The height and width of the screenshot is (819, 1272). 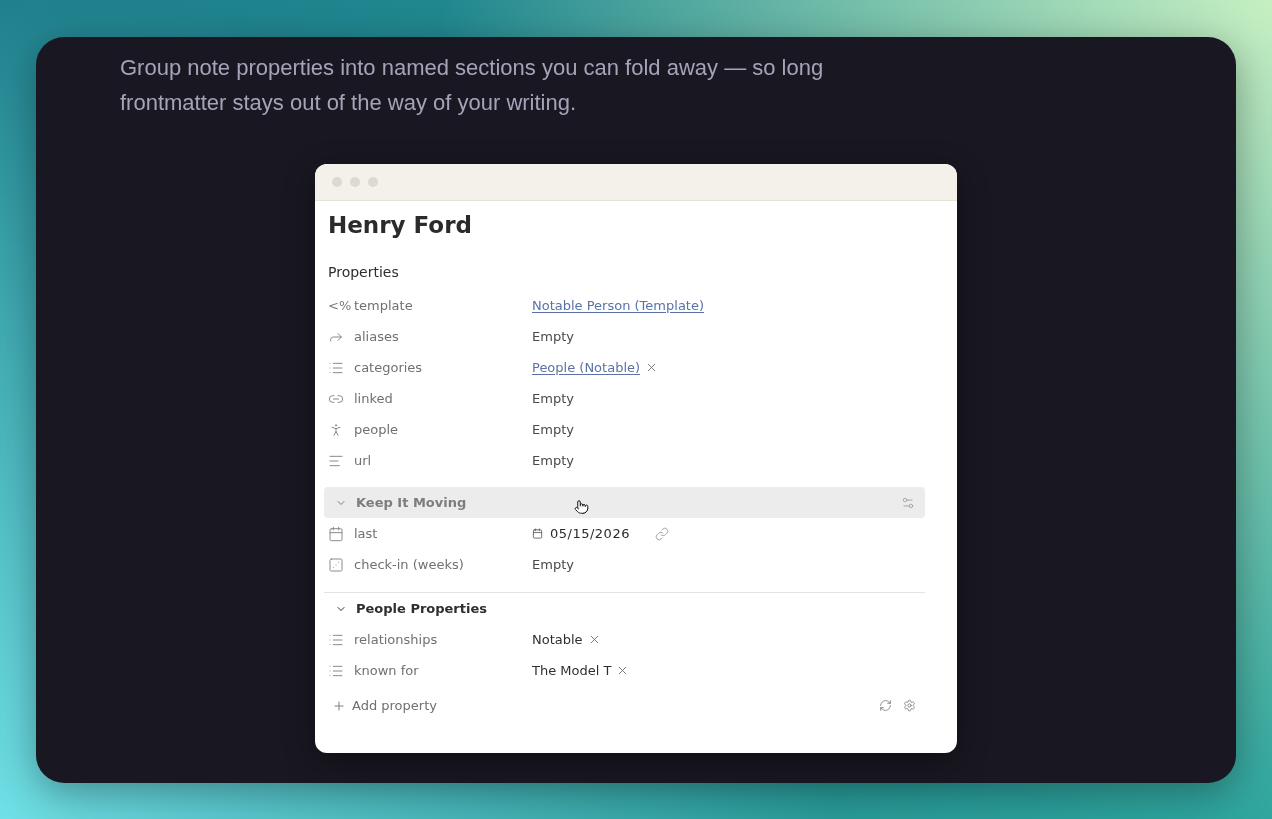 What do you see at coordinates (374, 398) in the screenshot?
I see `property-label: linked` at bounding box center [374, 398].